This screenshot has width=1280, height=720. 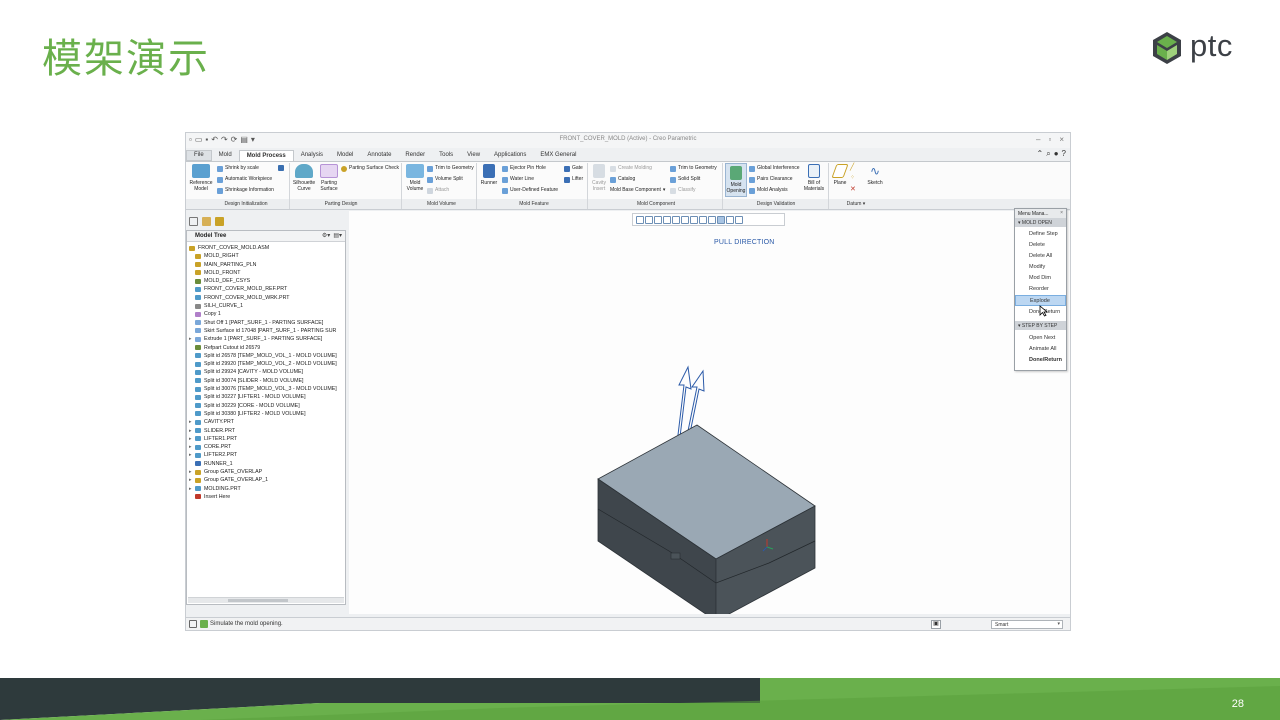 I want to click on shrink-by-scale-button: Shrink by scale, so click(x=238, y=168).